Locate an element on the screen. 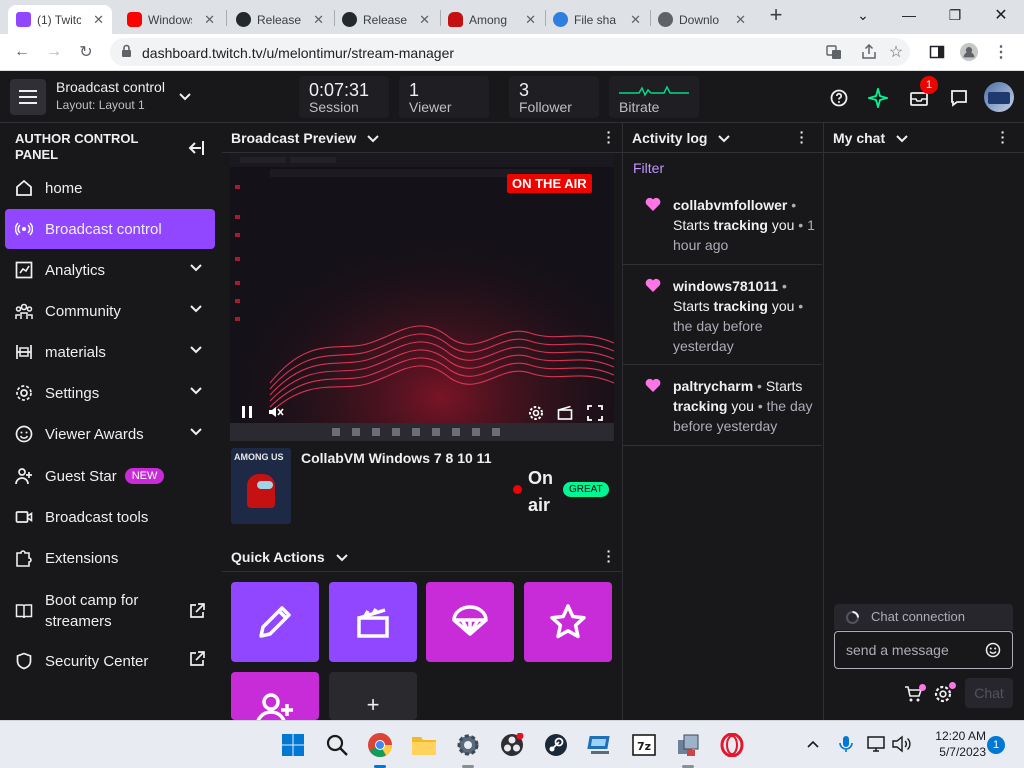 Image resolution: width=1024 pixels, height=768 pixels. promote-button is located at coordinates (568, 622).